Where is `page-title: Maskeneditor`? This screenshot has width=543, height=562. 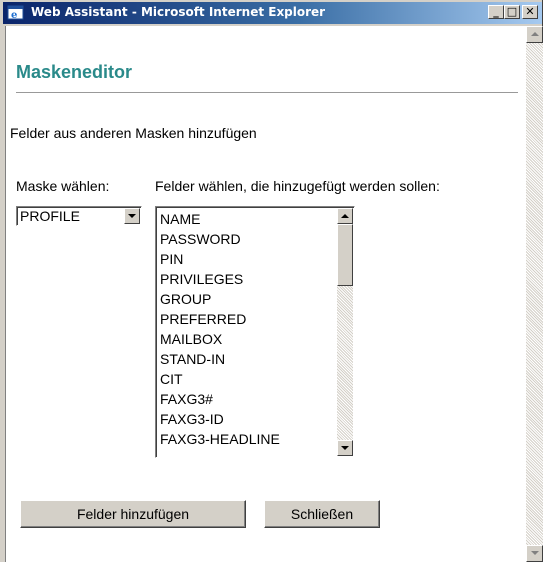 page-title: Maskeneditor is located at coordinates (74, 72).